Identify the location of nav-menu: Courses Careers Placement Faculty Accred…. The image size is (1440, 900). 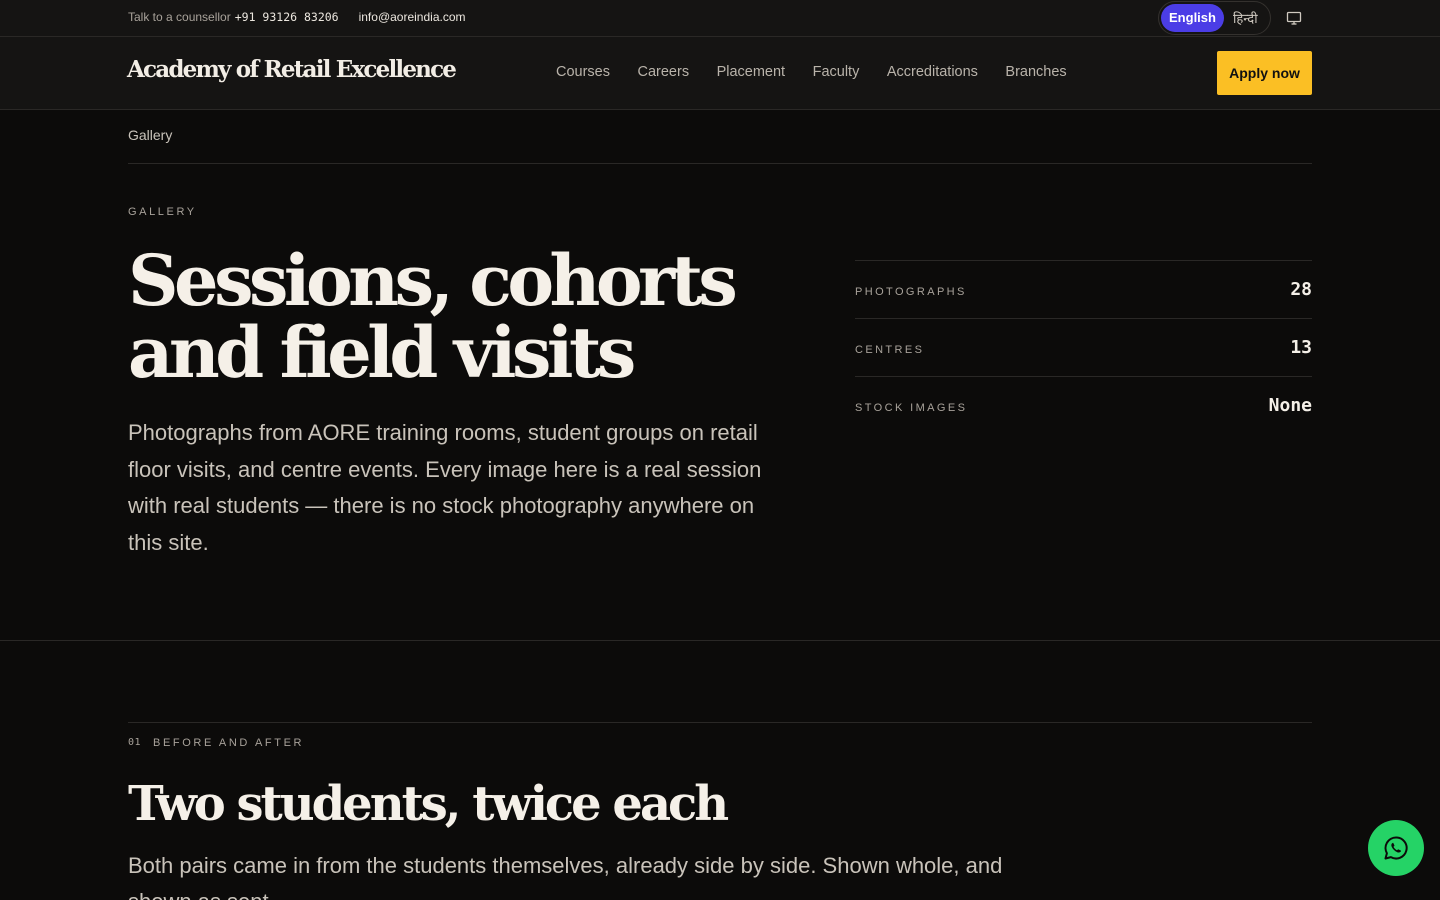
(825, 72).